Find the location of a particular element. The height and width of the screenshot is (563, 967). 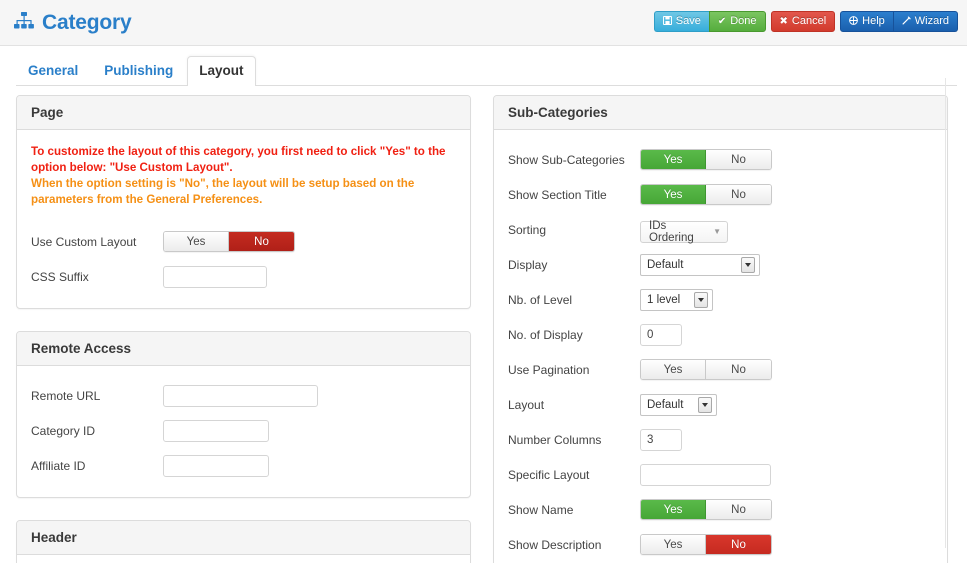

display-control: Default is located at coordinates (786, 264).